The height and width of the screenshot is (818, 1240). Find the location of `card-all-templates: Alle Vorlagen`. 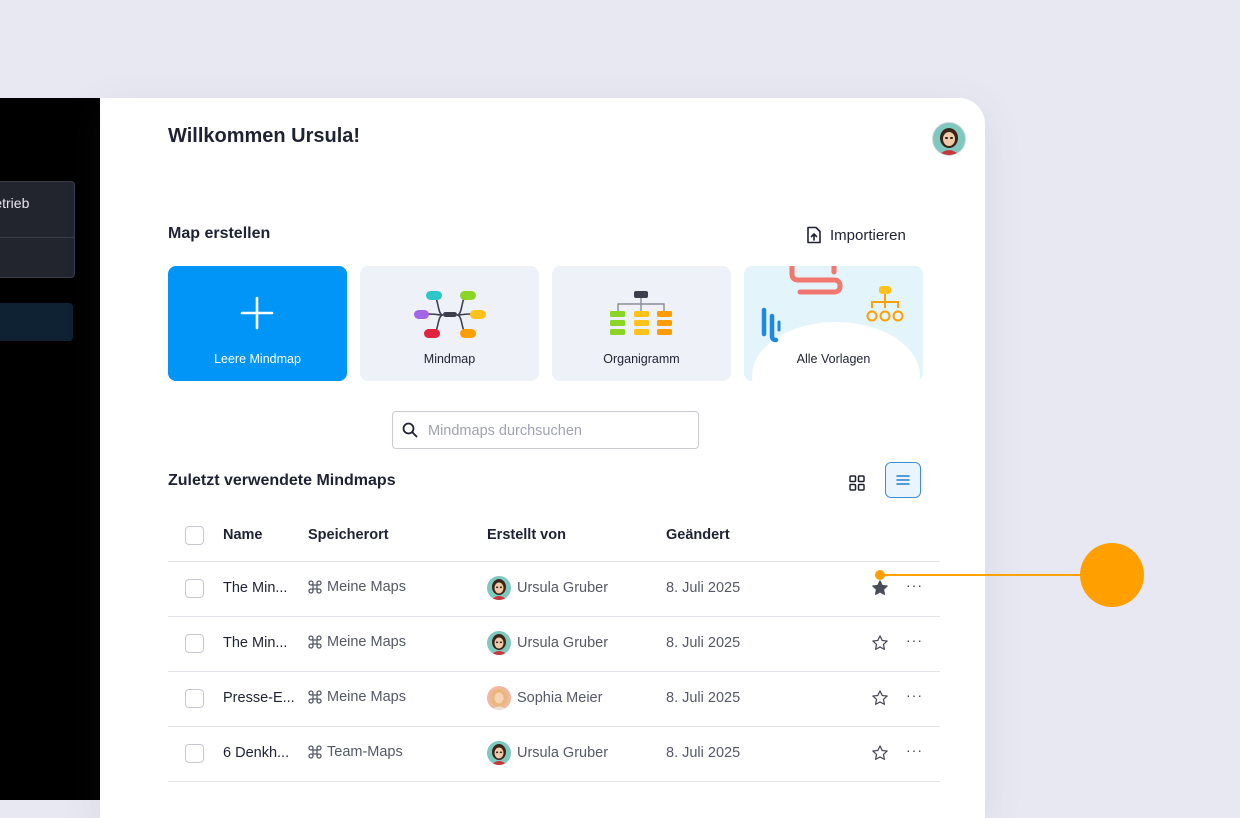

card-all-templates: Alle Vorlagen is located at coordinates (833, 323).